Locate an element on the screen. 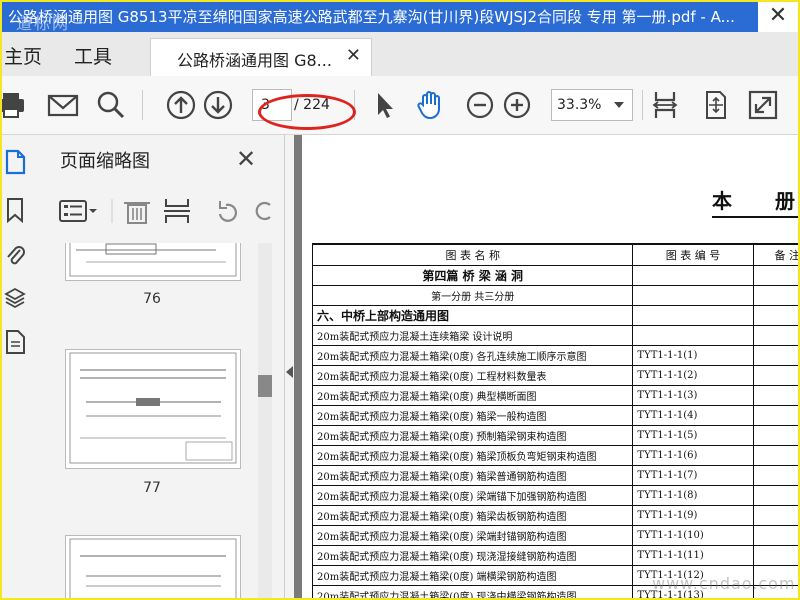 This screenshot has width=800, height=600. row-code-cell: TYT1-1-1(4) is located at coordinates (693, 415).